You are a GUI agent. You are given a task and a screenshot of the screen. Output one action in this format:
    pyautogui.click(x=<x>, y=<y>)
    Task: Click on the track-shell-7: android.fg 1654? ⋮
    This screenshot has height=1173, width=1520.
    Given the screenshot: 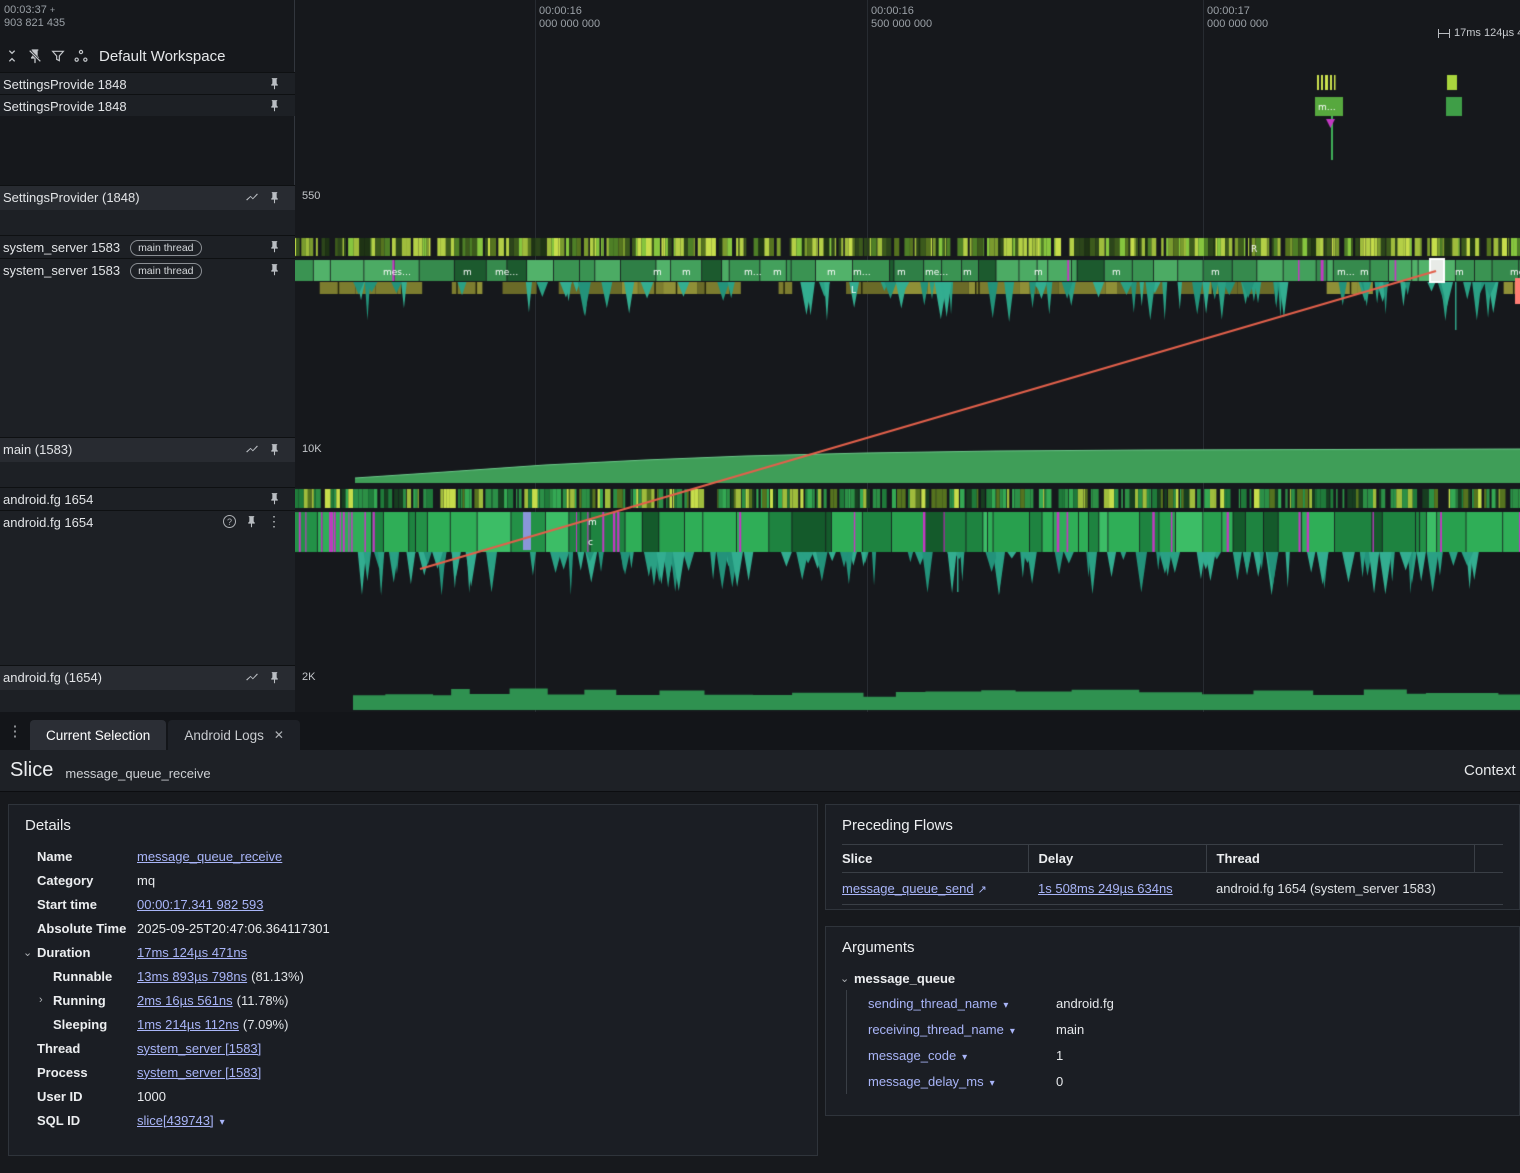 What is the action you would take?
    pyautogui.click(x=147, y=587)
    